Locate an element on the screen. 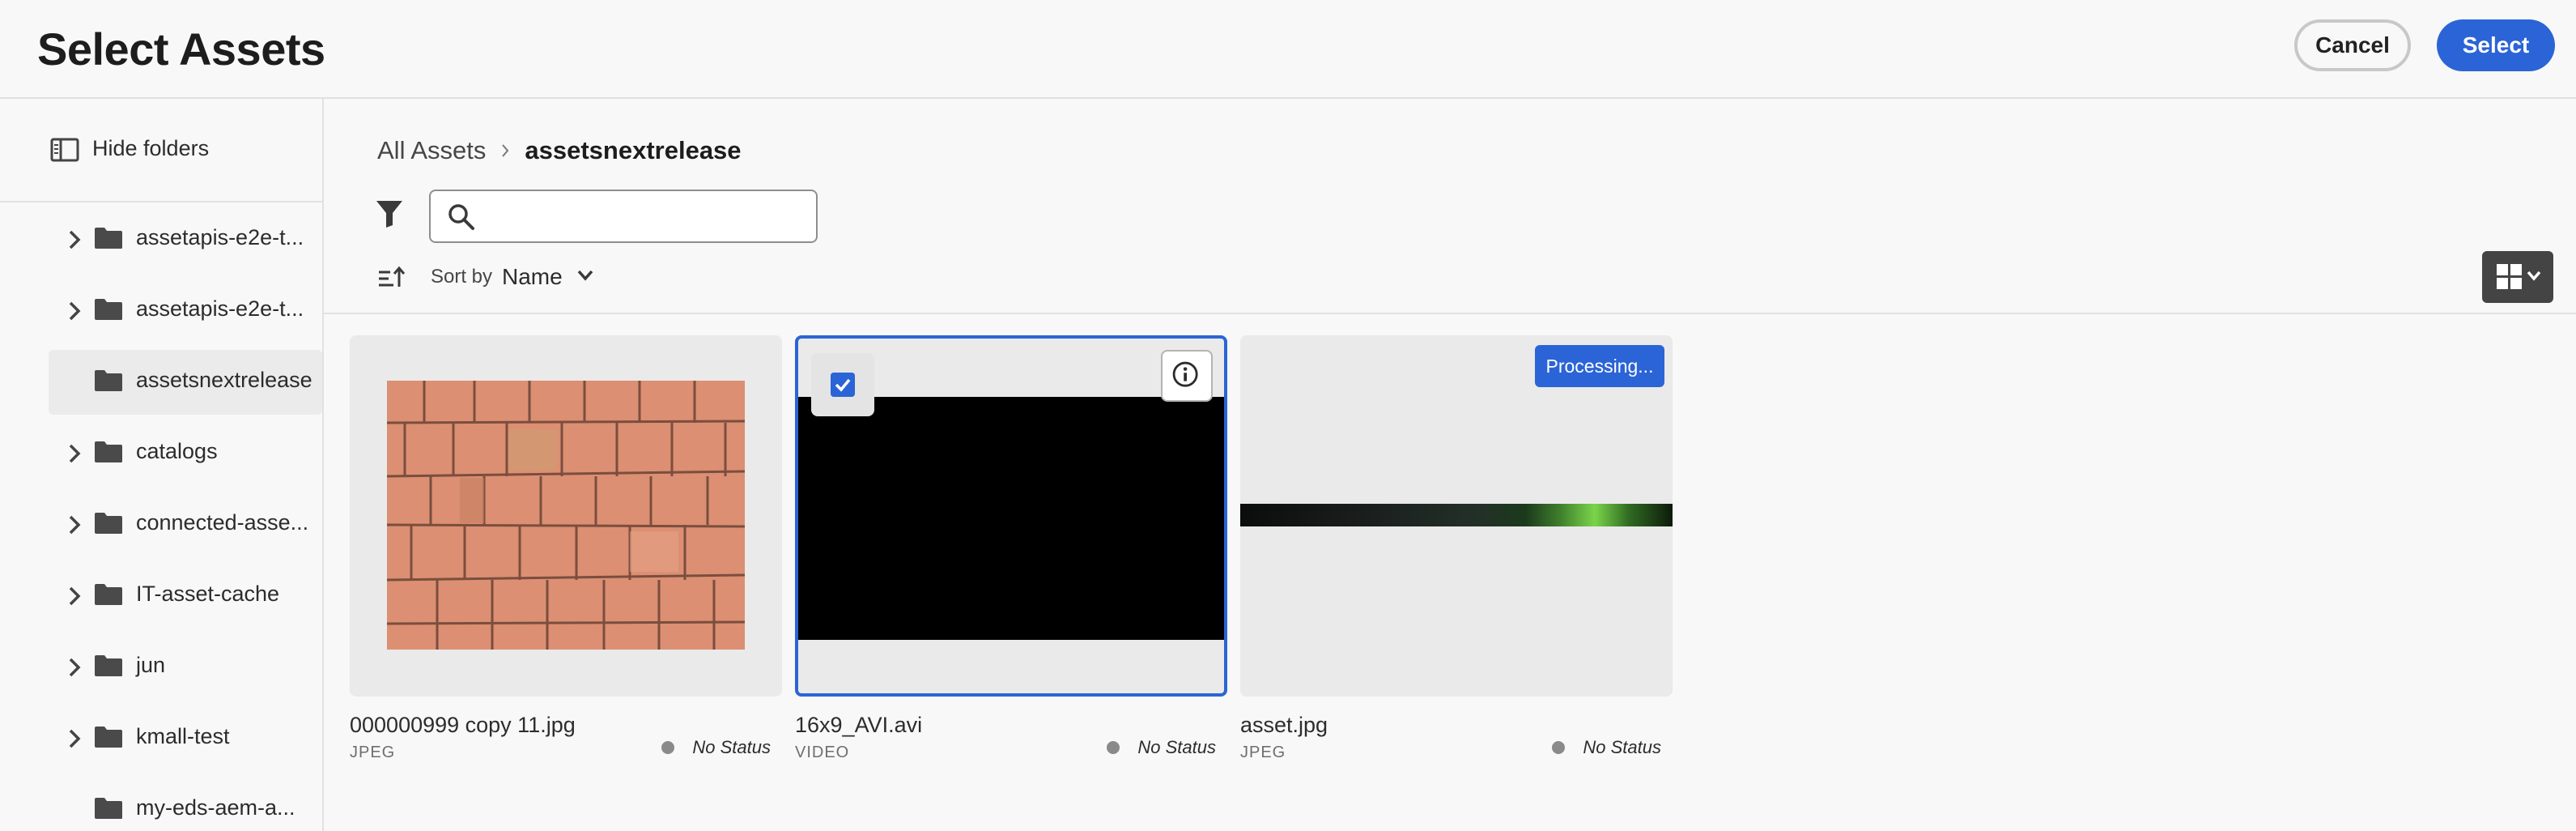 The width and height of the screenshot is (2576, 831). folder-item-selected: assetsnextrelease is located at coordinates (186, 383).